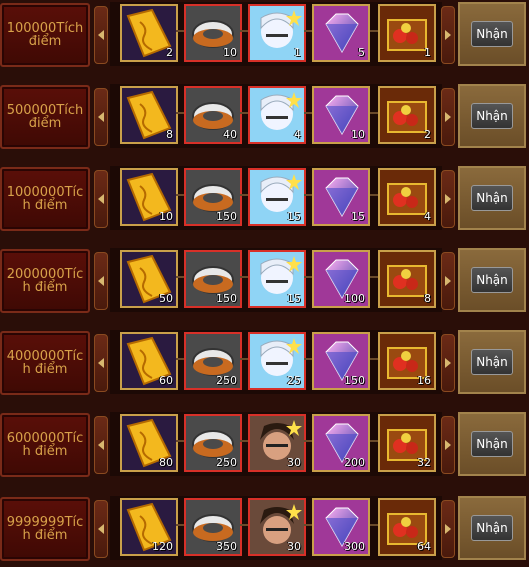 This screenshot has width=529, height=567. What do you see at coordinates (213, 115) in the screenshot?
I see `ring-reward: 40` at bounding box center [213, 115].